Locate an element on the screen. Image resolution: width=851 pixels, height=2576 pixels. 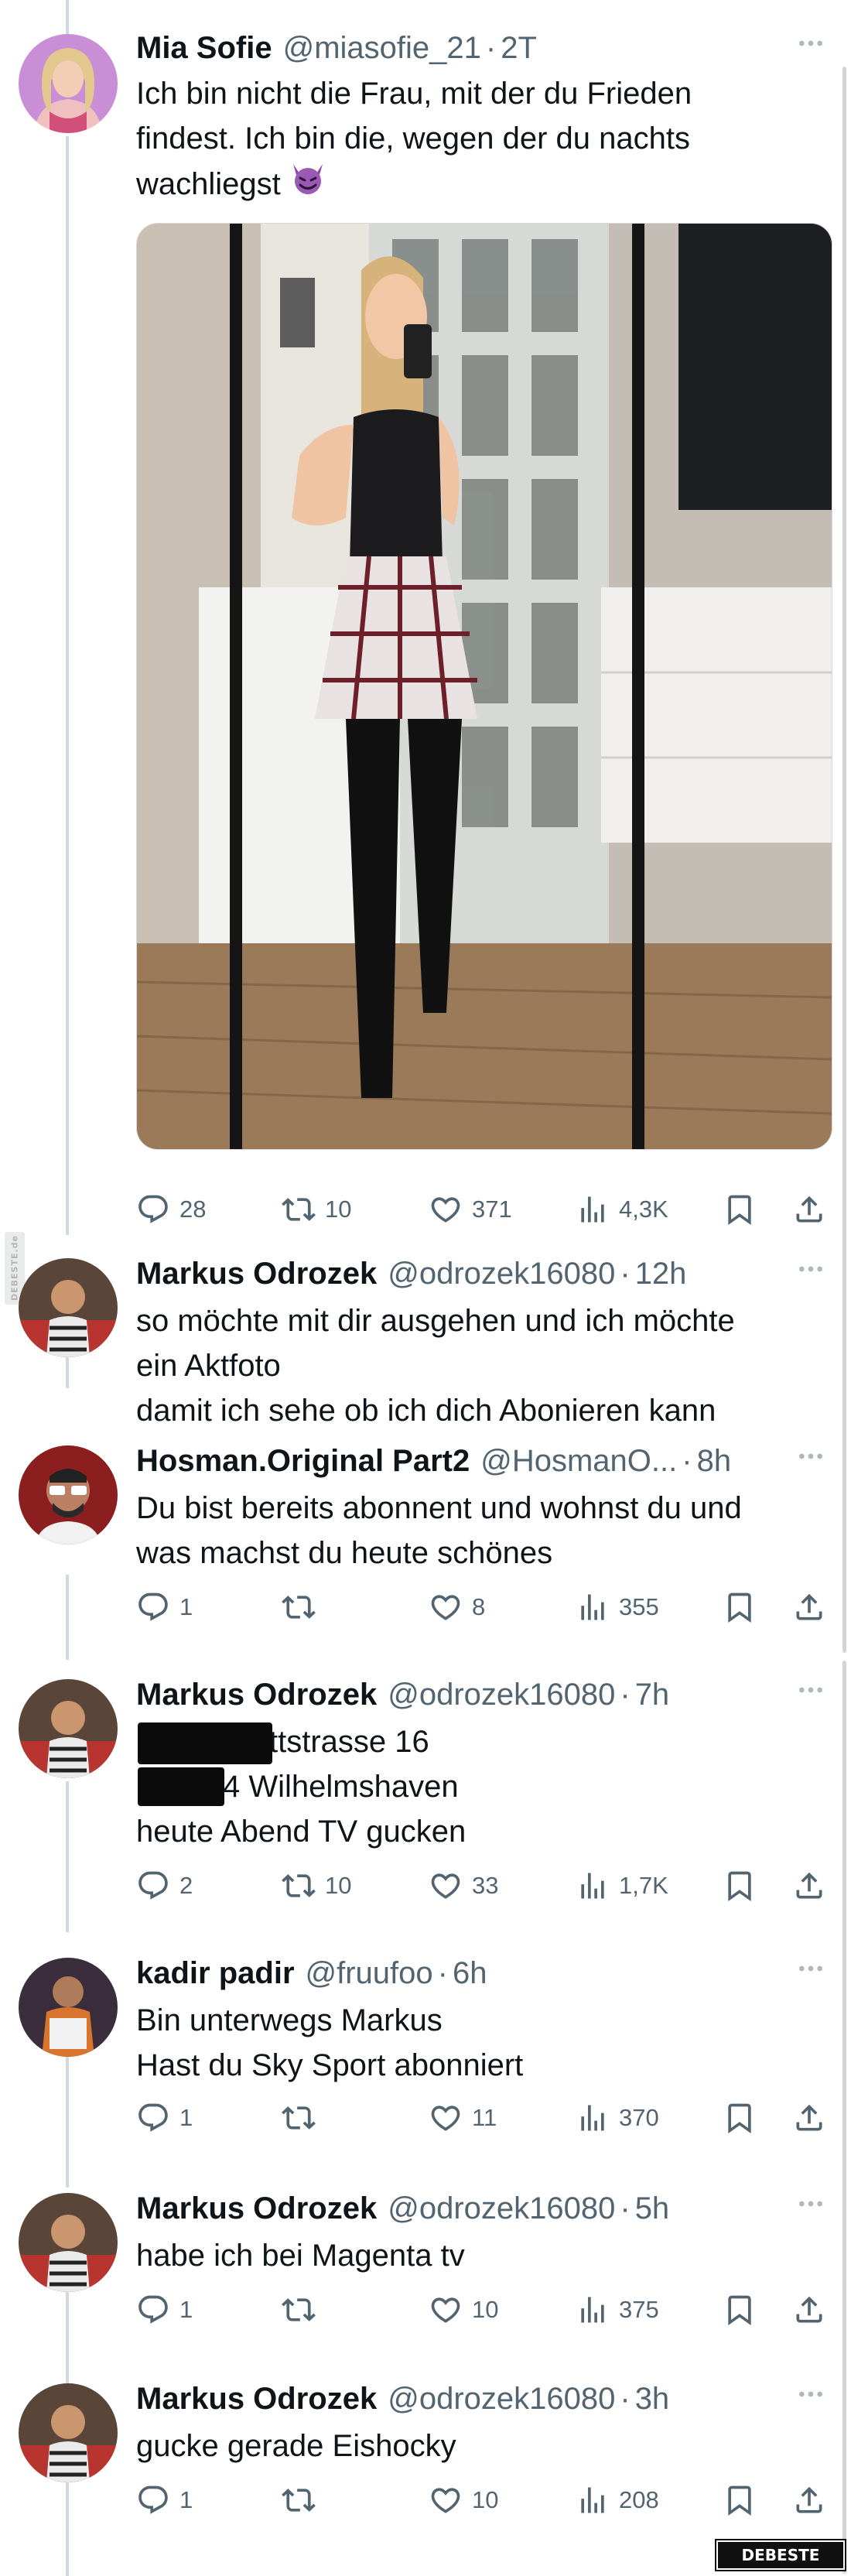
tweet-text-line: Hast du Sky Sport abonniert is located at coordinates (330, 2065).